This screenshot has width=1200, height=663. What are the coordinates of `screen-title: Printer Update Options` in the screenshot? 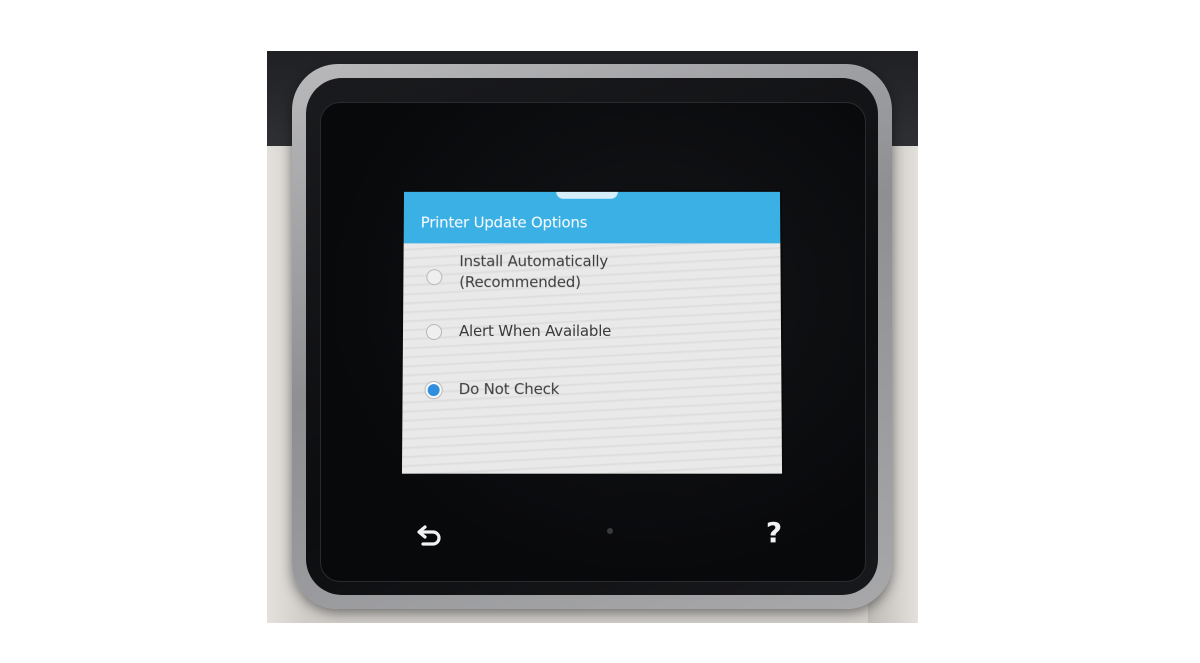 It's located at (504, 222).